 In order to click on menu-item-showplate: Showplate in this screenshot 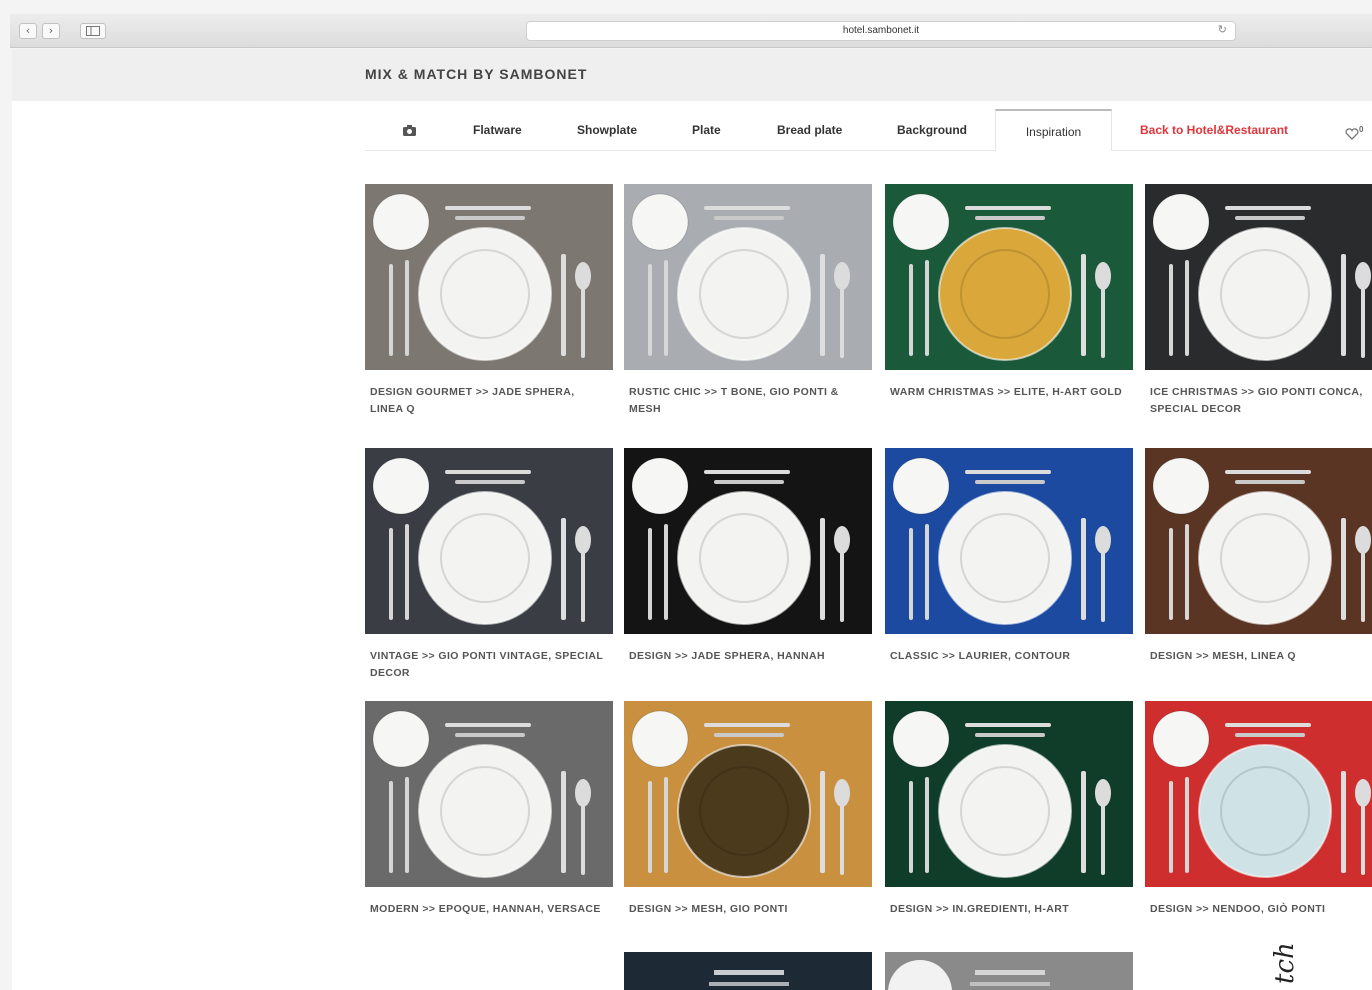, I will do `click(607, 130)`.